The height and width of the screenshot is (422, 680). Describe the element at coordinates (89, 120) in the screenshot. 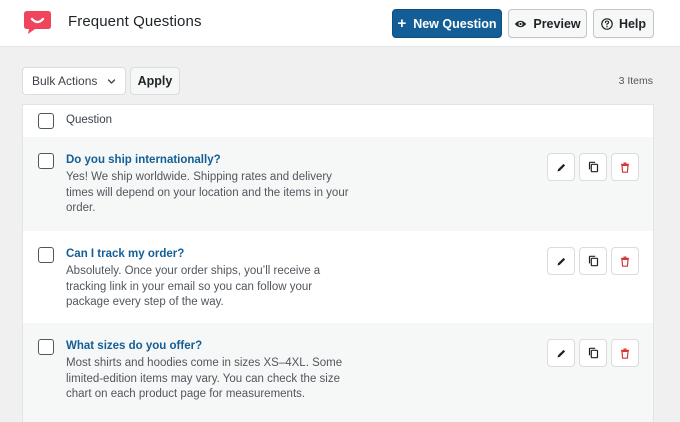

I see `column-header-question: Question` at that location.